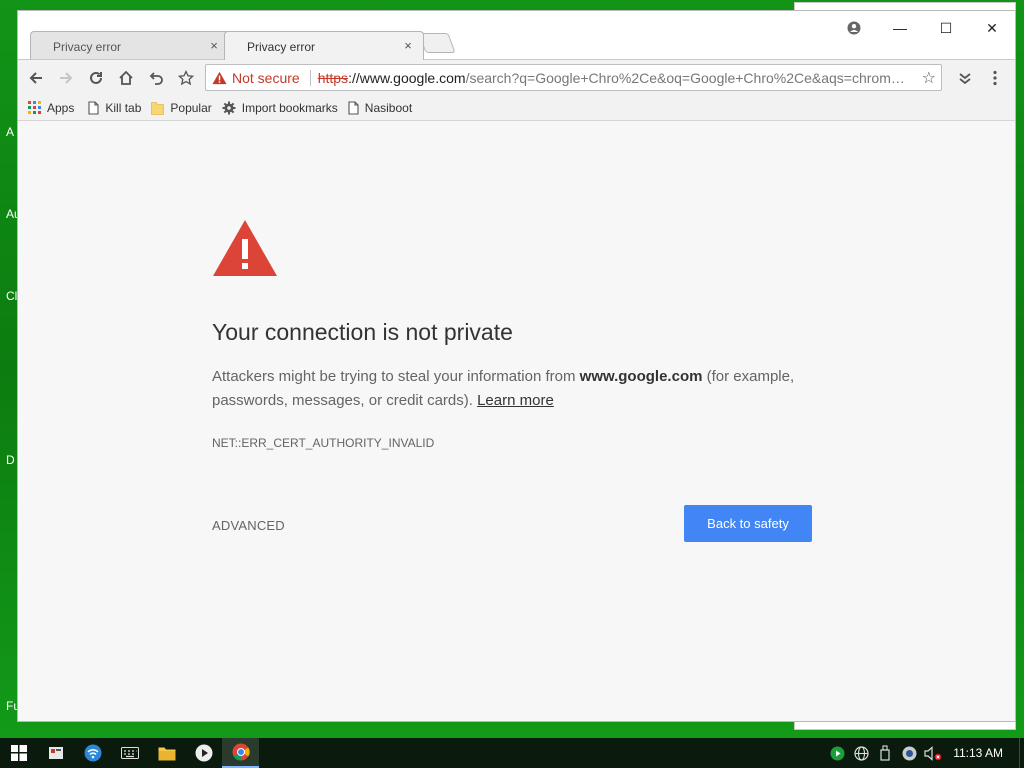 The height and width of the screenshot is (768, 1024). I want to click on bookmark-nasiboot: Nasiboot, so click(380, 108).